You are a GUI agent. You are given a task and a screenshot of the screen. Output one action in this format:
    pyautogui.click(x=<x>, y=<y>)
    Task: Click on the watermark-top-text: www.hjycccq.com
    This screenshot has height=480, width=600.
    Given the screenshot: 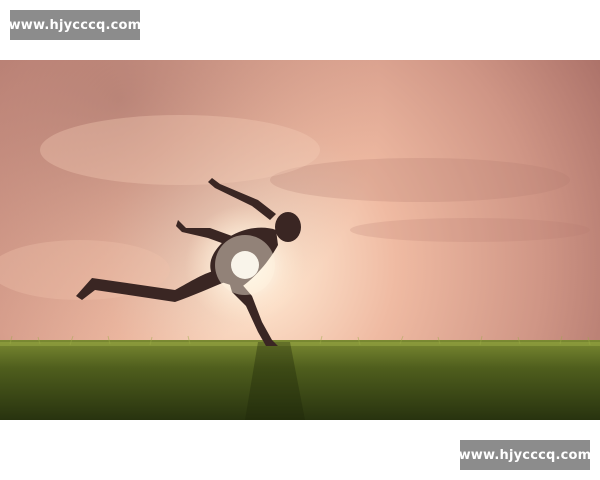 What is the action you would take?
    pyautogui.click(x=75, y=25)
    